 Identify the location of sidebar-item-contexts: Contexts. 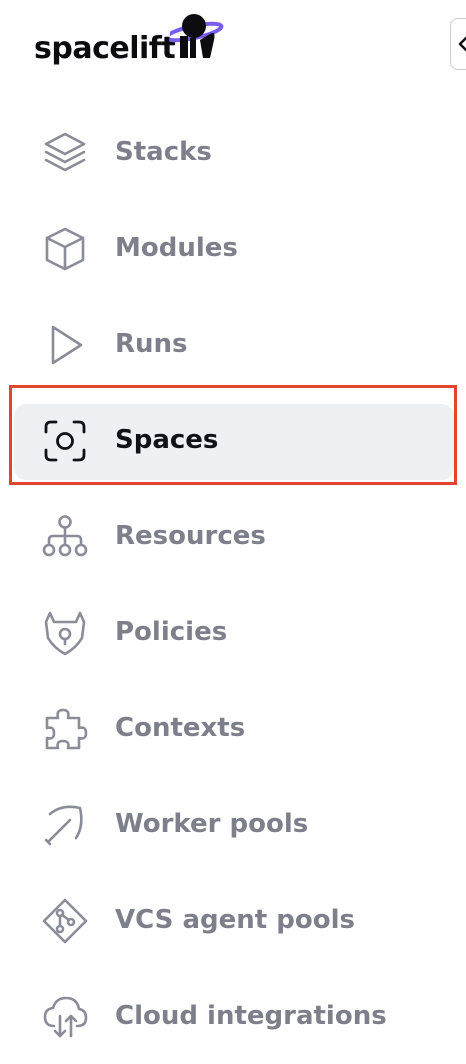
(233, 728).